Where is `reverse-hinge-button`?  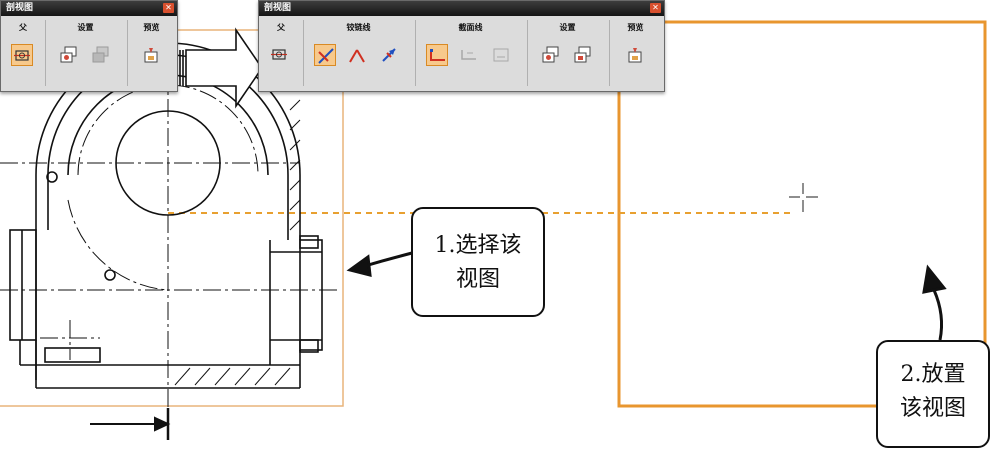 reverse-hinge-button is located at coordinates (389, 55).